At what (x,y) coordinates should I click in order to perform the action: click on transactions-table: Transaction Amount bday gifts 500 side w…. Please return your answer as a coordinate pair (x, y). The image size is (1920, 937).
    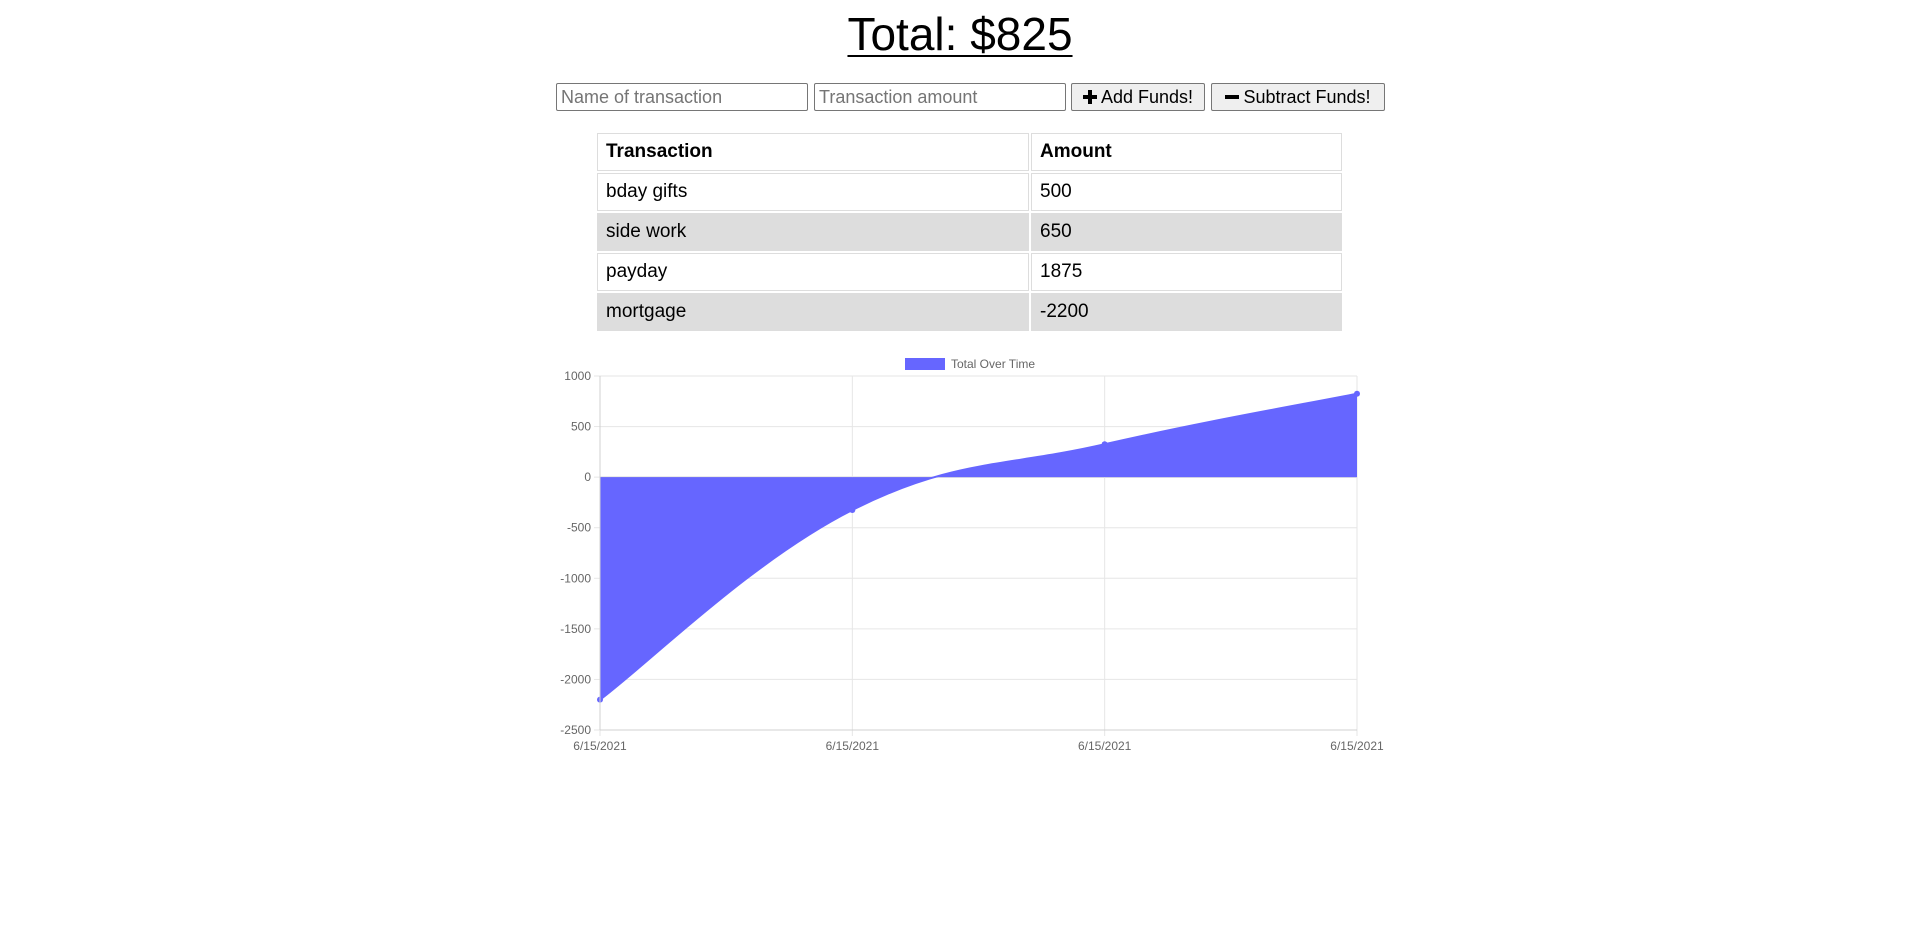
    Looking at the image, I should click on (969, 232).